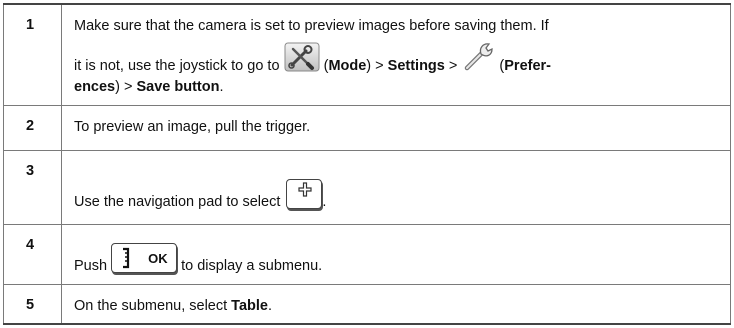 This screenshot has width=734, height=328. What do you see at coordinates (91, 265) in the screenshot?
I see `step-text-part: Push` at bounding box center [91, 265].